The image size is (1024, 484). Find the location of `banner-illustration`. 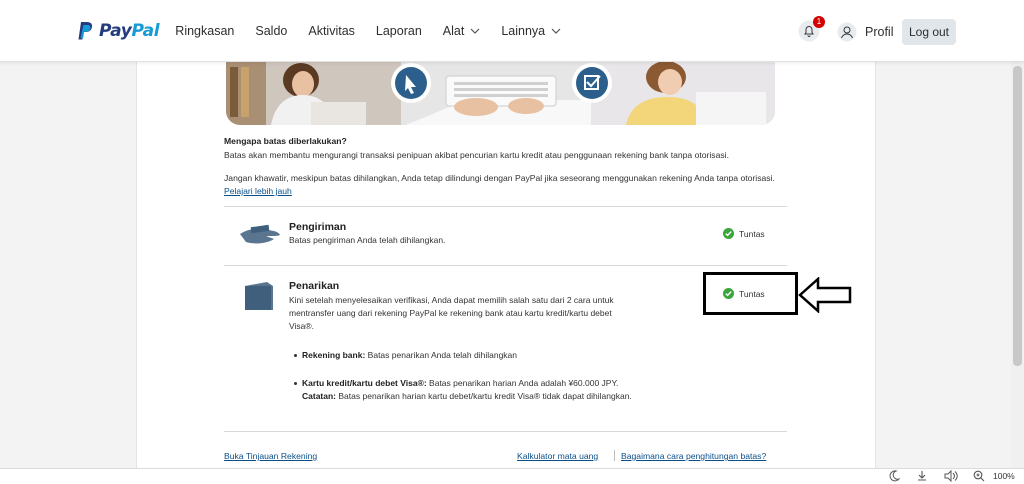

banner-illustration is located at coordinates (500, 93).